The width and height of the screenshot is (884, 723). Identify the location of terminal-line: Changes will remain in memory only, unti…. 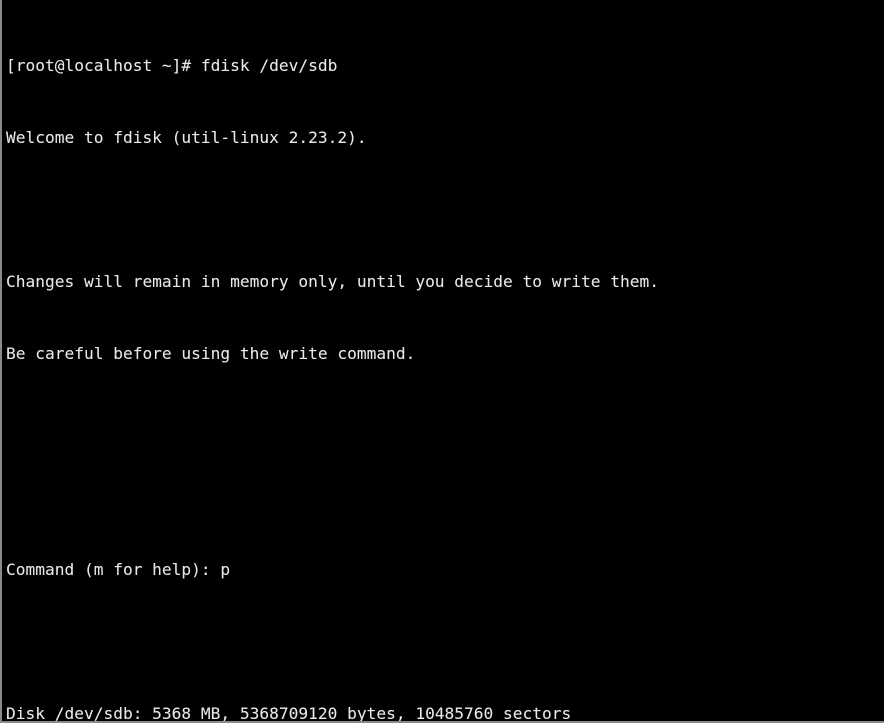
(332, 281).